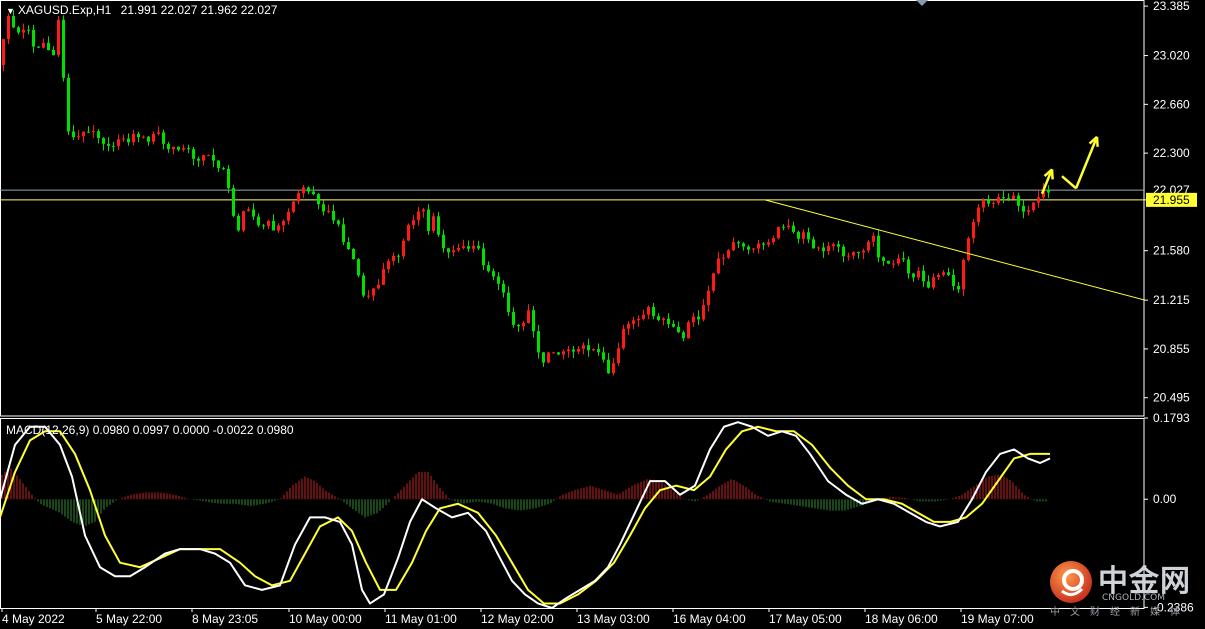  What do you see at coordinates (1165, 499) in the screenshot?
I see `macd-tick-label: 0.00` at bounding box center [1165, 499].